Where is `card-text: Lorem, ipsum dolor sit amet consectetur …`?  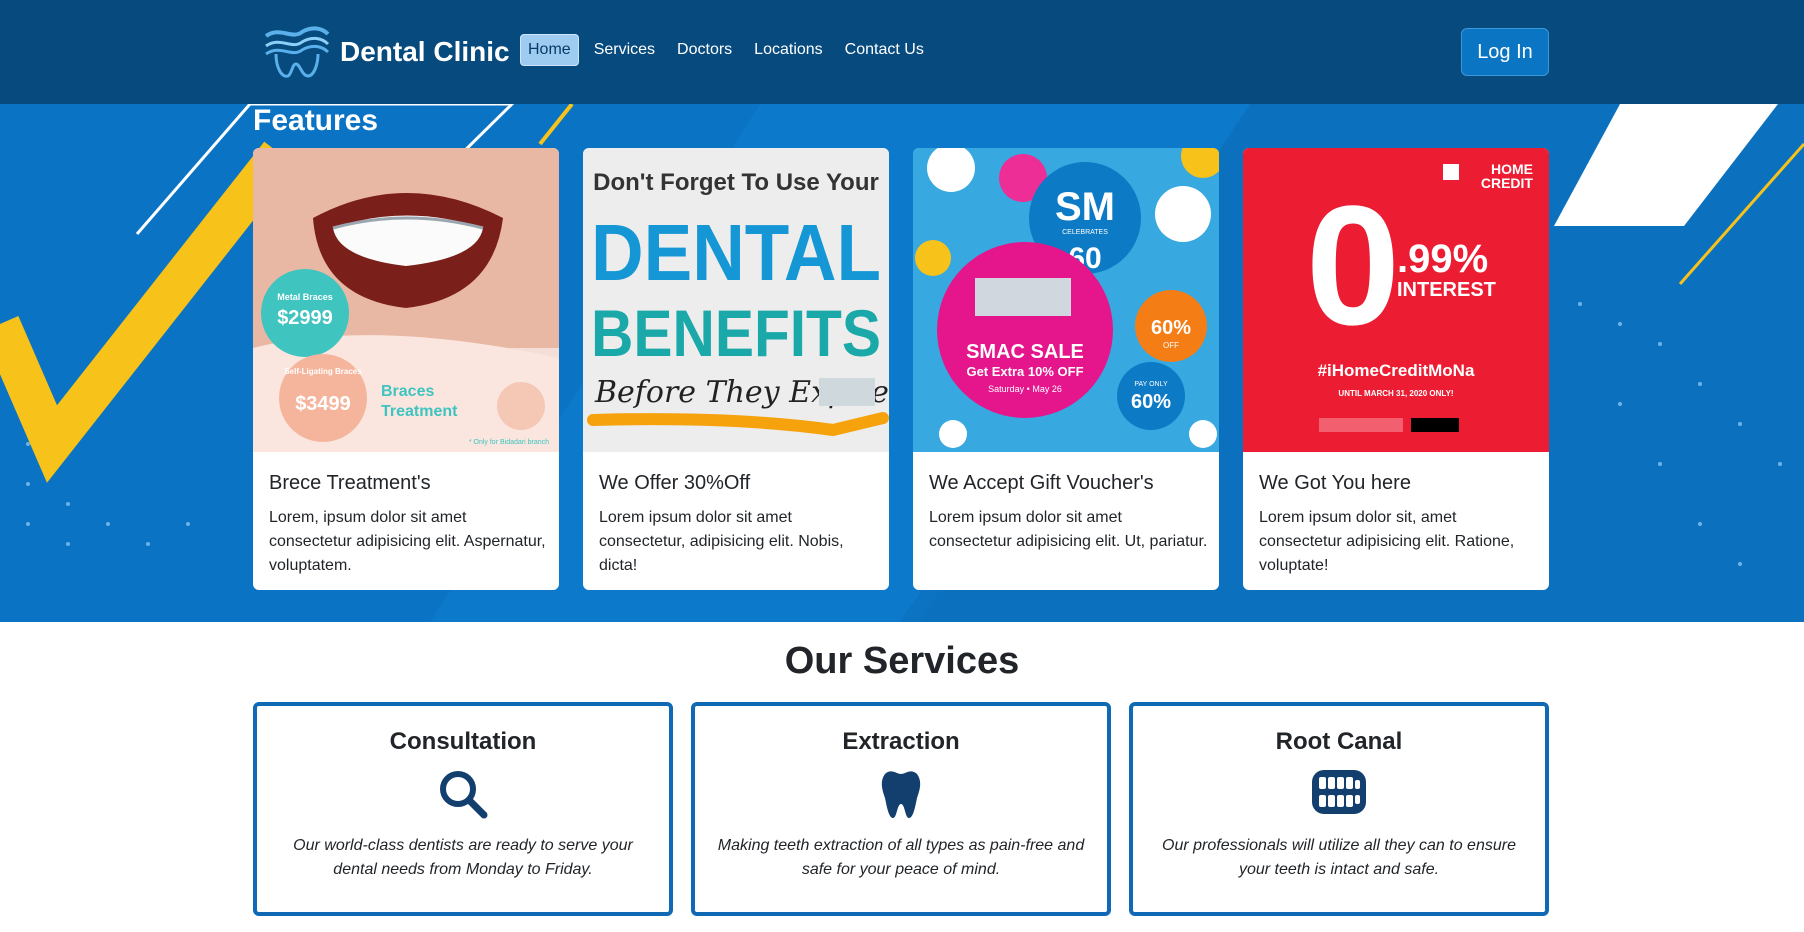
card-text: Lorem, ipsum dolor sit amet consectetur … is located at coordinates (407, 541).